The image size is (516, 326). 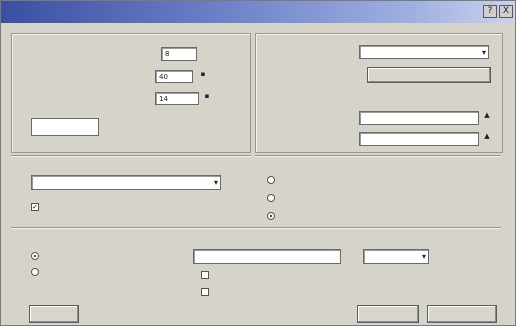 What do you see at coordinates (203, 74) in the screenshot?
I see `row2-spinner: ▪` at bounding box center [203, 74].